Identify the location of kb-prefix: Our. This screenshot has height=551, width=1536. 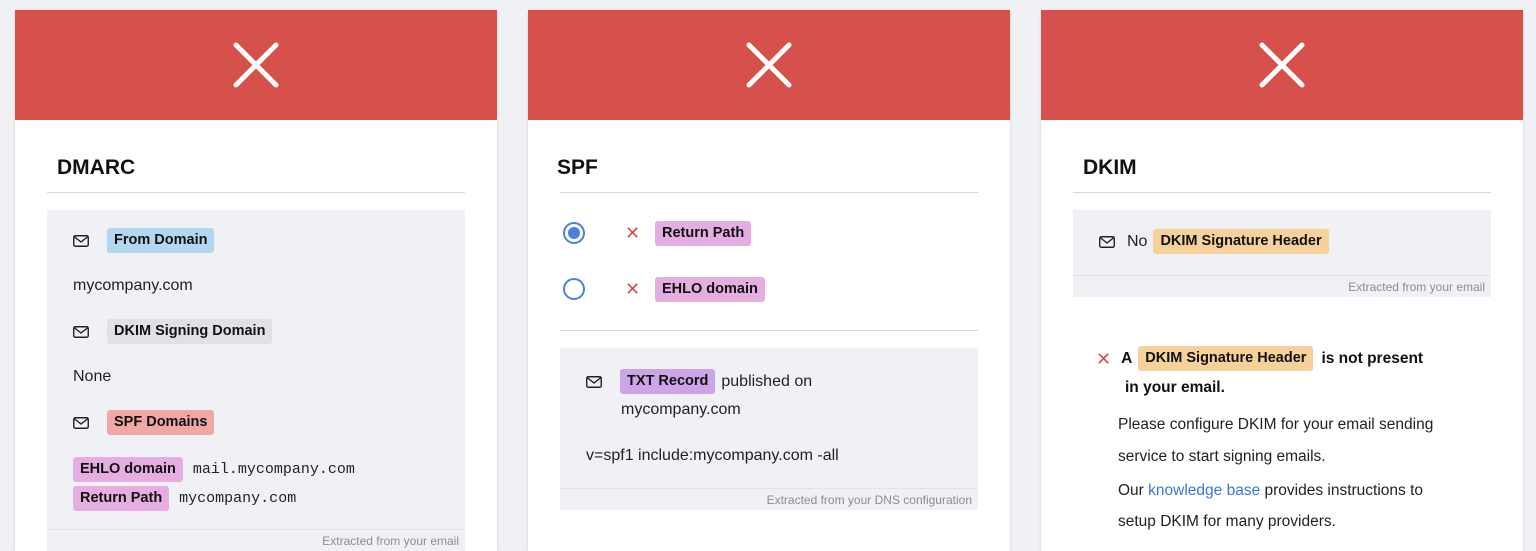
(1131, 490).